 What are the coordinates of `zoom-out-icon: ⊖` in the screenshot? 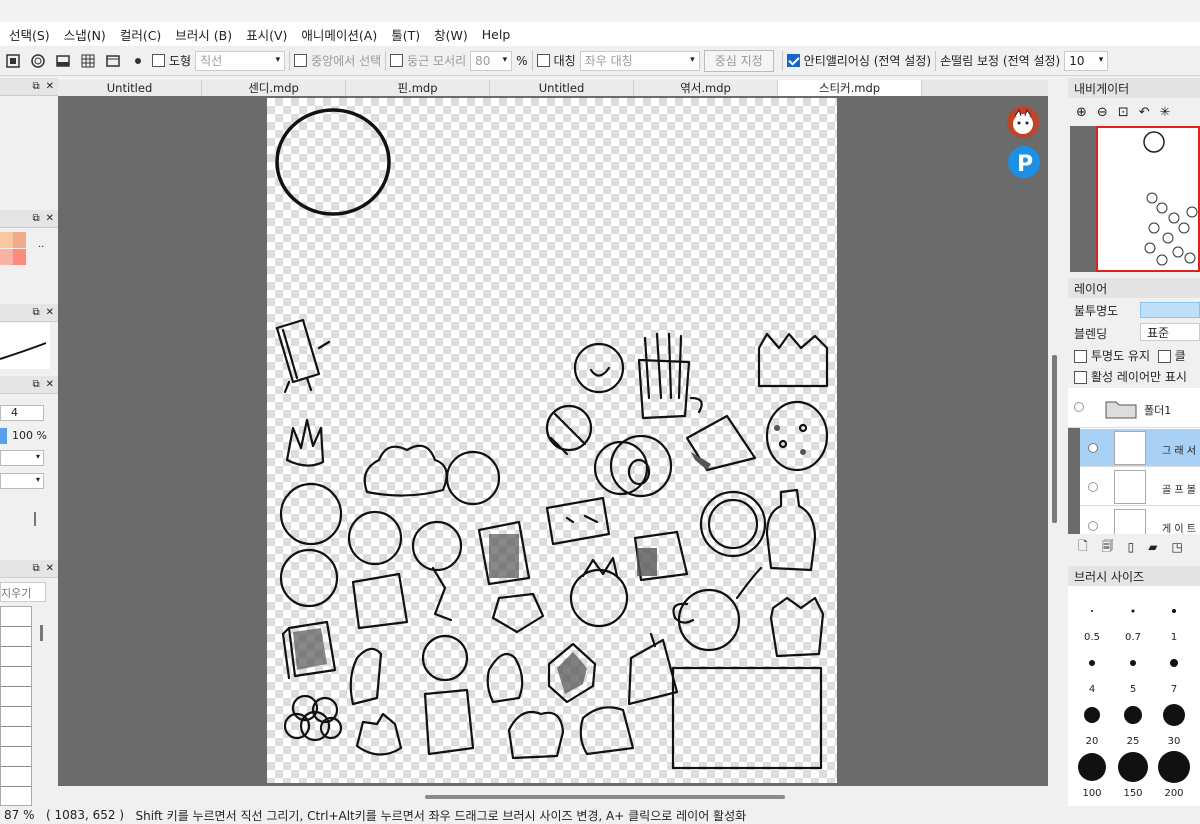 It's located at (1102, 112).